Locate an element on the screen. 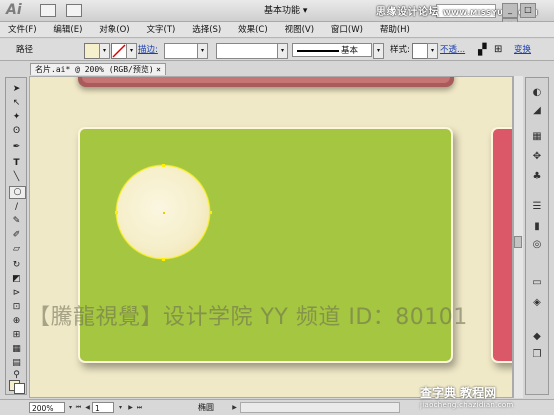  document-tab: 名片.ai* @ 200% (RGB/预览) × is located at coordinates (98, 69).